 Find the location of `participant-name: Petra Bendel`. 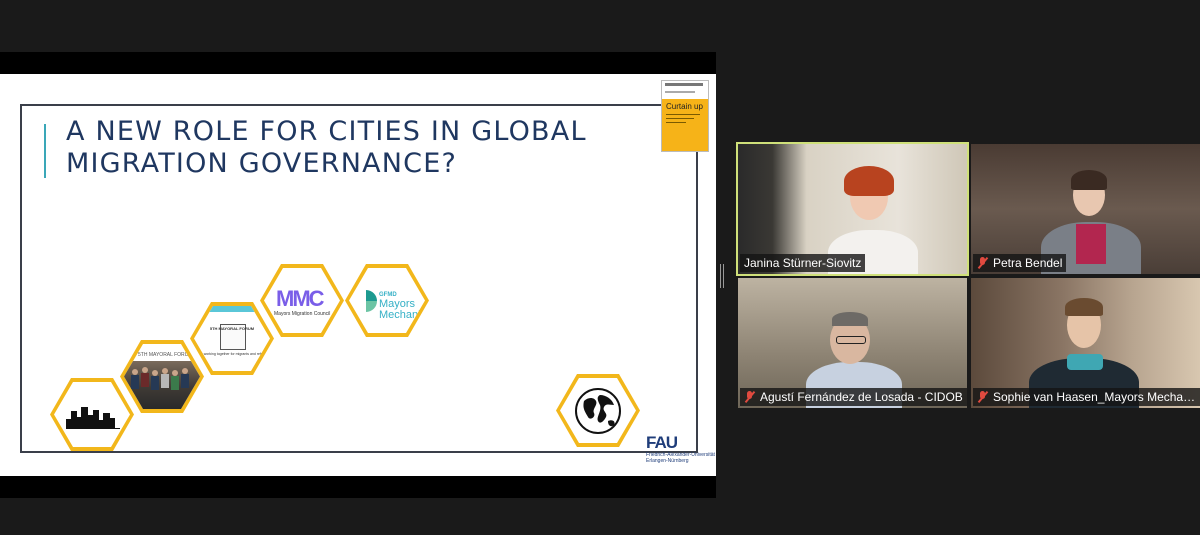

participant-name: Petra Bendel is located at coordinates (1020, 263).